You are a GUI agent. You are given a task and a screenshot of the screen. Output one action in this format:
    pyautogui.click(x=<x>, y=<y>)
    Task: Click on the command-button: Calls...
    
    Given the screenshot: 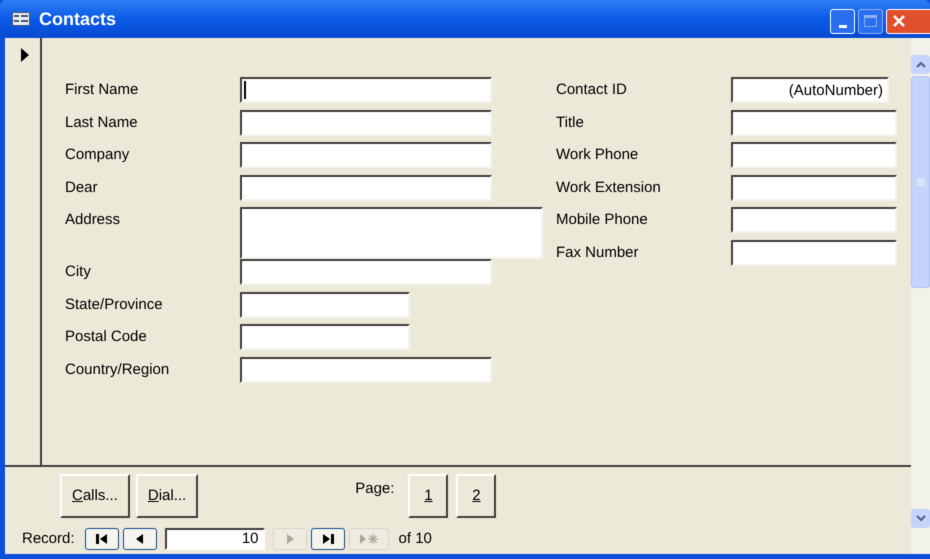 What is the action you would take?
    pyautogui.click(x=95, y=496)
    